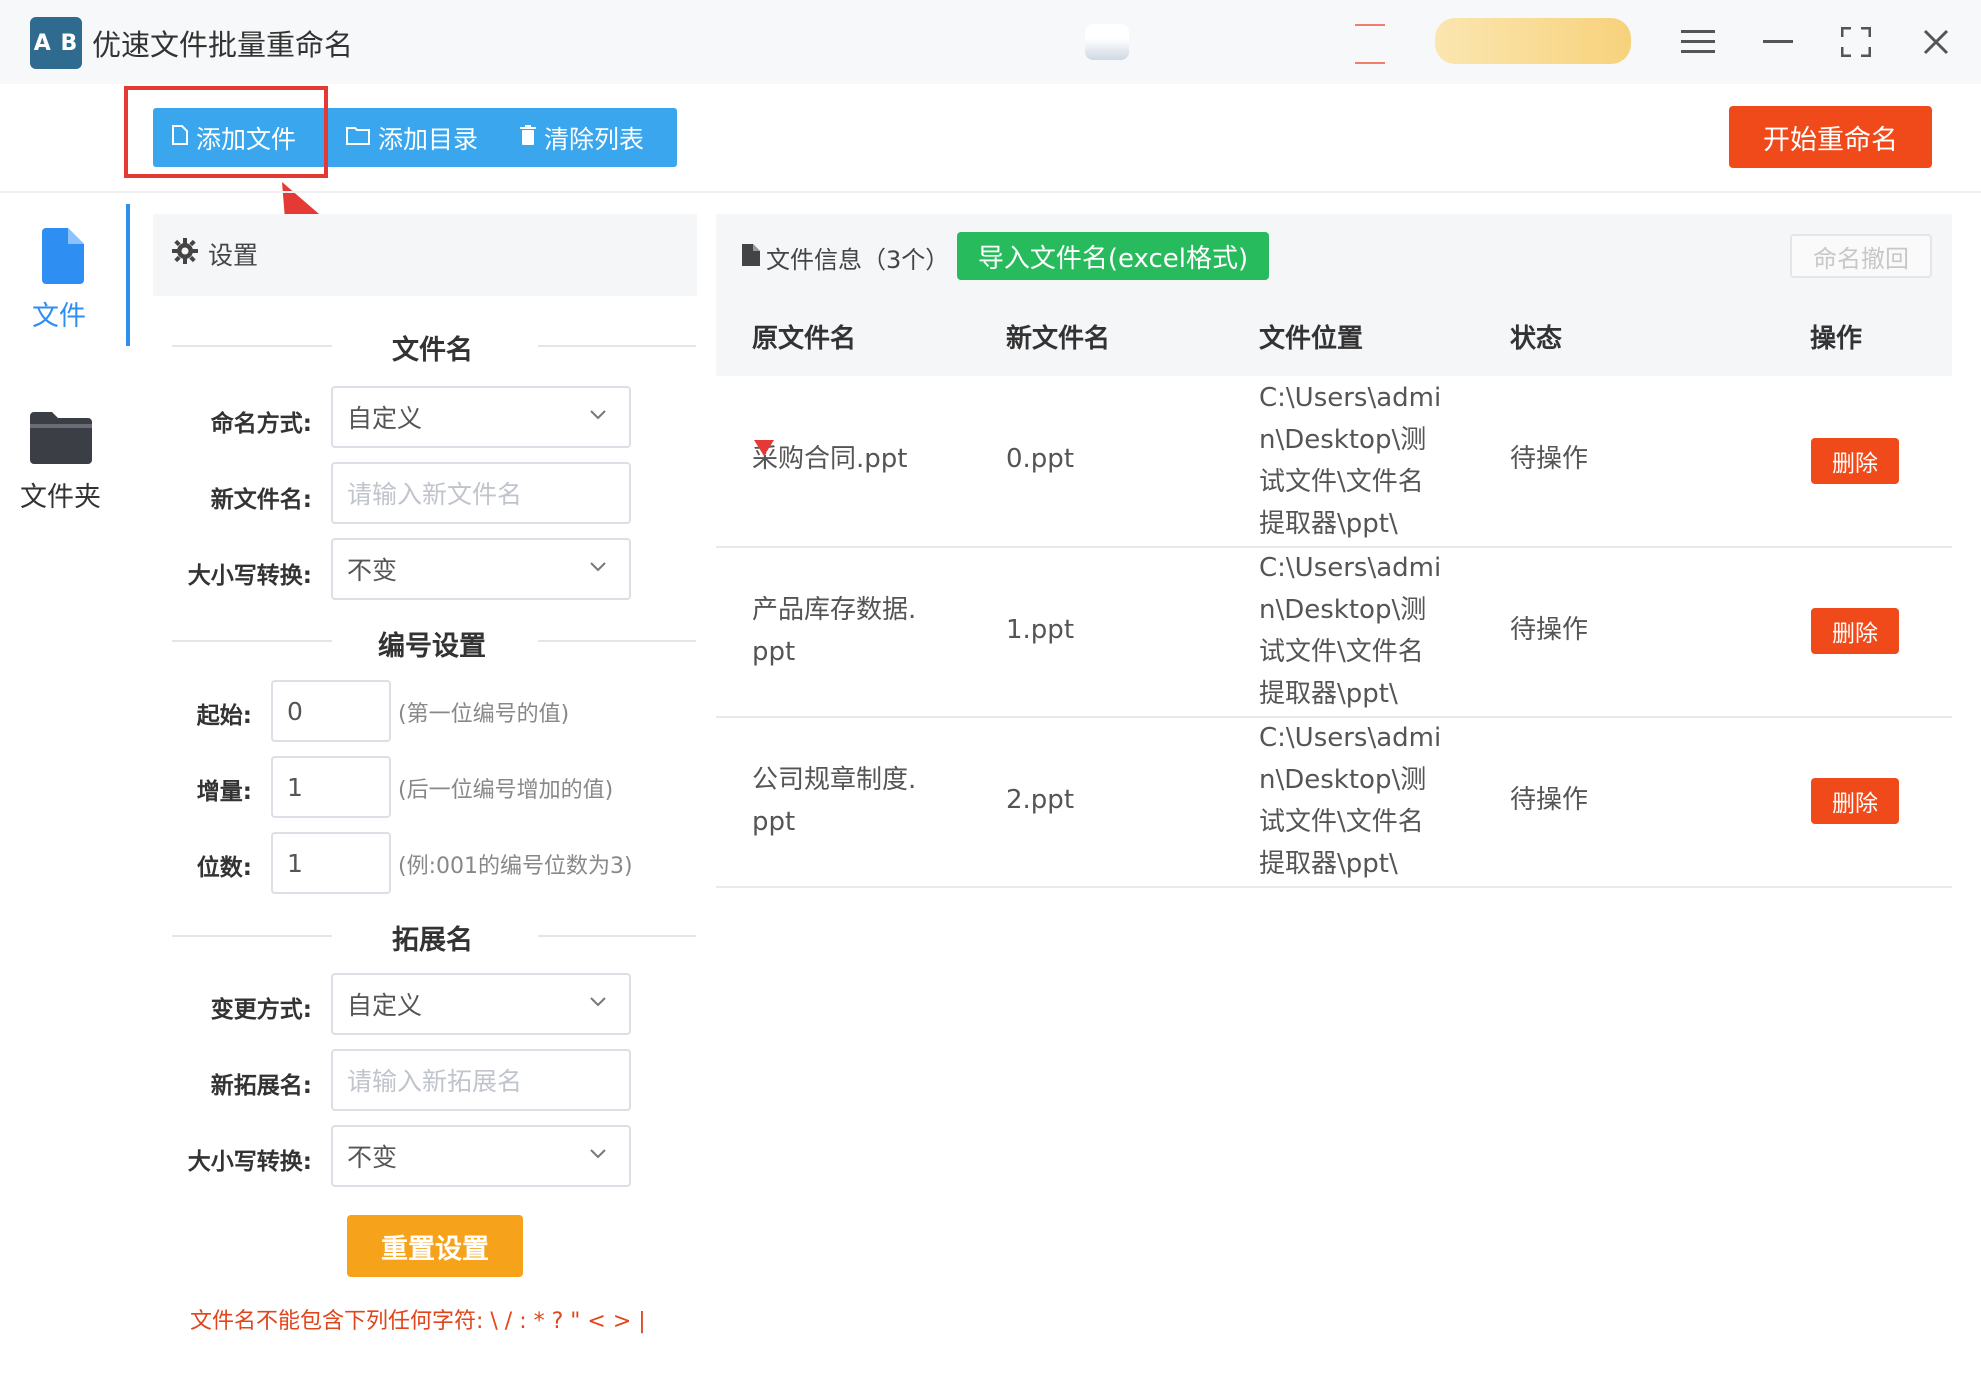 The height and width of the screenshot is (1377, 1981). Describe the element at coordinates (990, 192) in the screenshot. I see `toolbar-divider` at that location.